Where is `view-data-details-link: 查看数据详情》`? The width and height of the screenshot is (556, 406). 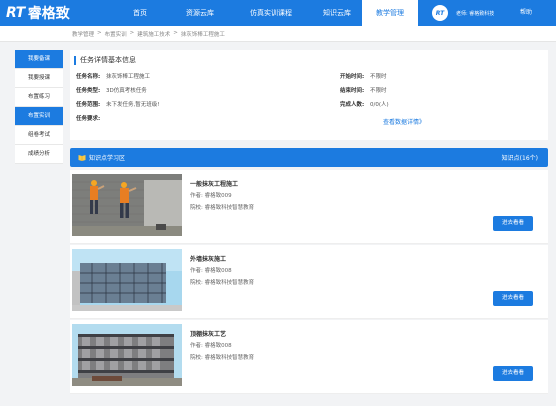 view-data-details-link: 查看数据详情》 is located at coordinates (404, 121).